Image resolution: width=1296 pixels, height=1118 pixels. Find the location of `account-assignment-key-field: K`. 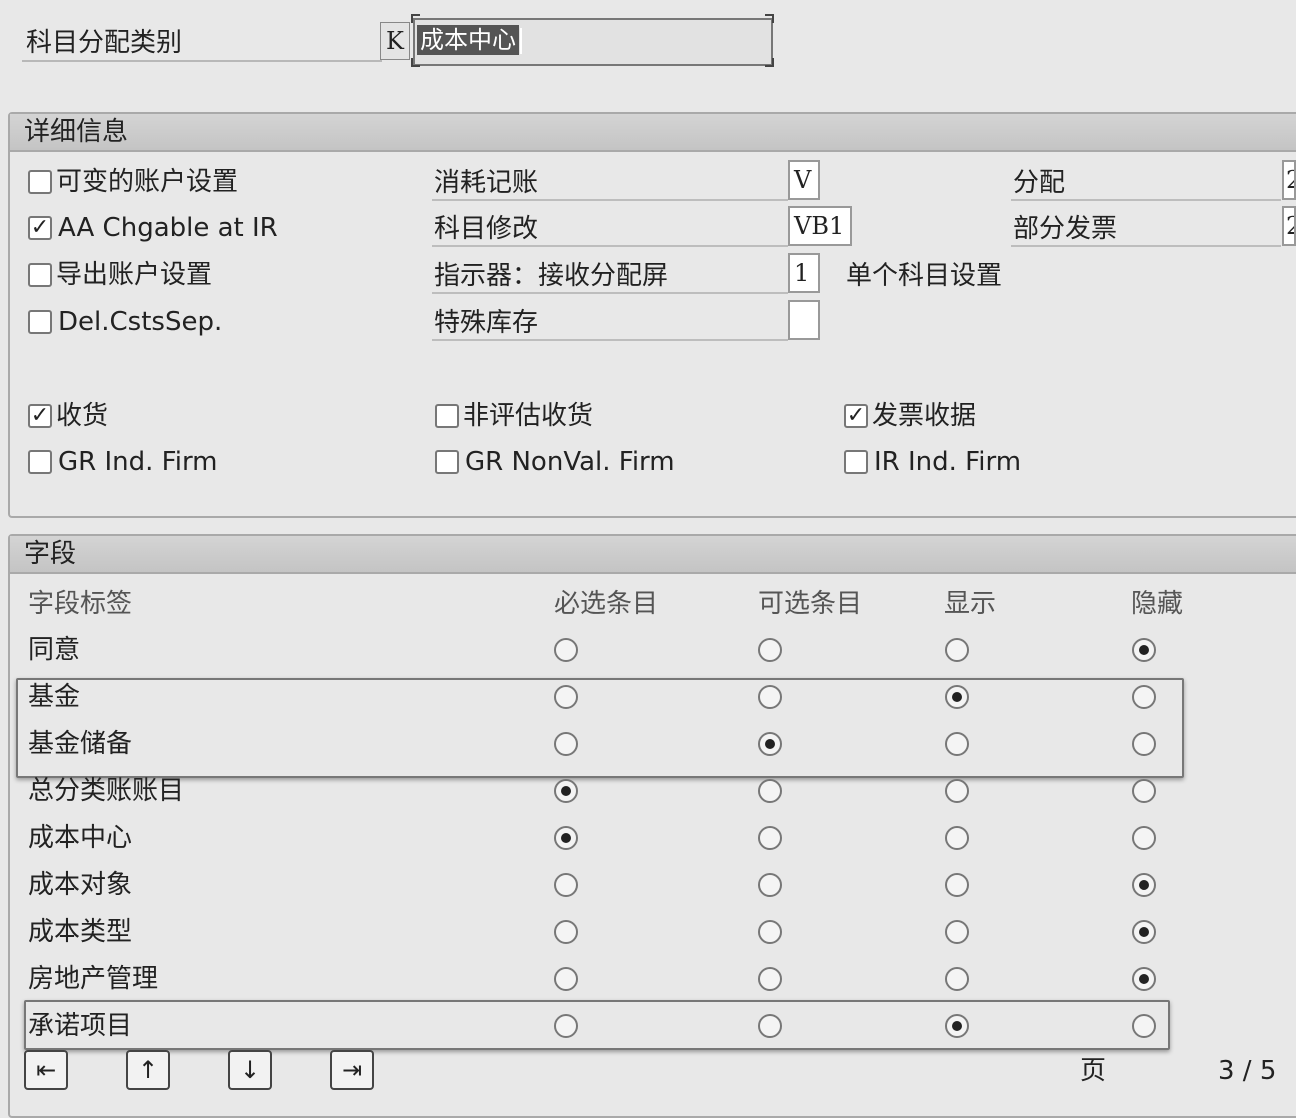

account-assignment-key-field: K is located at coordinates (395, 41).